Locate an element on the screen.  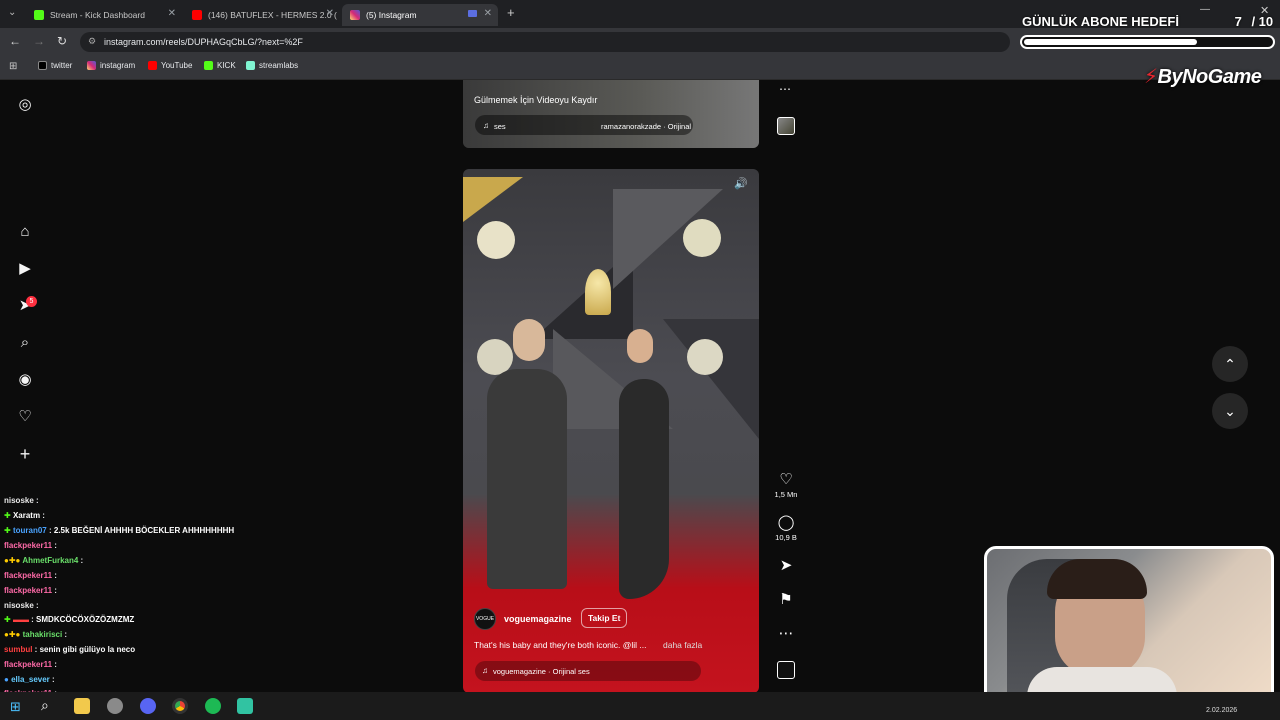
cbs-logo-icon is located at coordinates (705, 357).